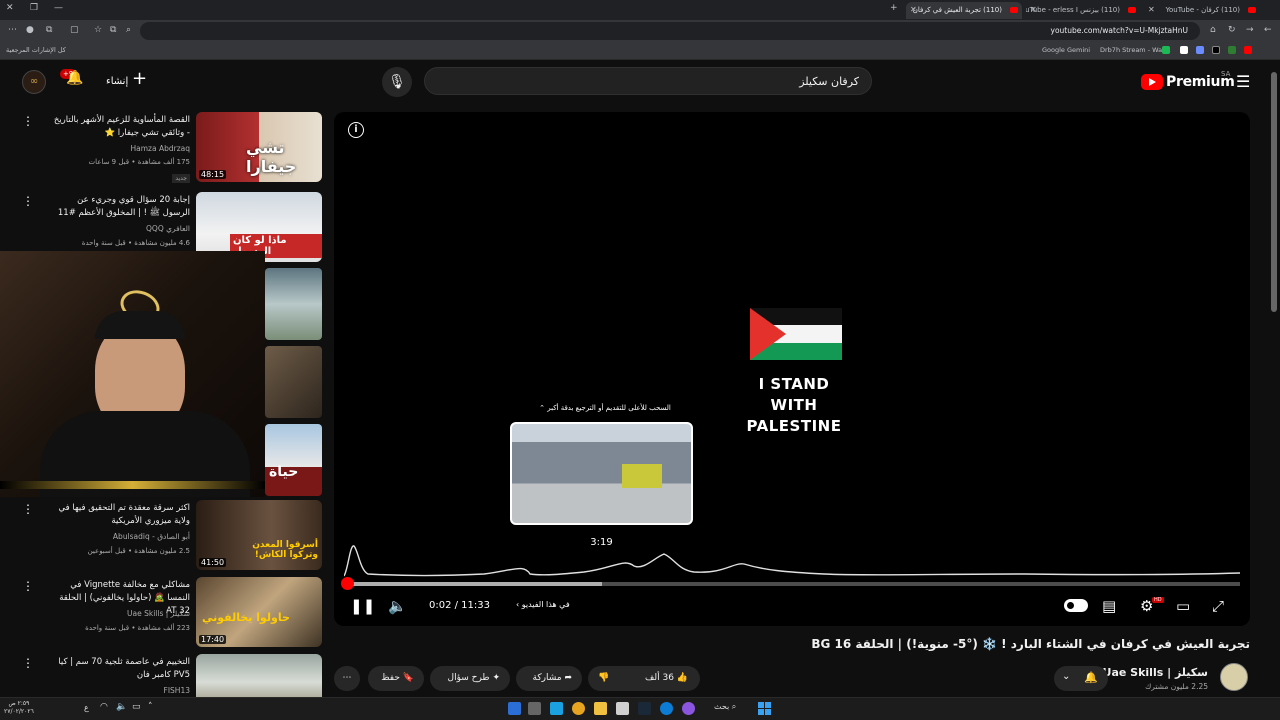 The width and height of the screenshot is (1280, 720). What do you see at coordinates (347, 583) in the screenshot?
I see `scrubber-handle` at bounding box center [347, 583].